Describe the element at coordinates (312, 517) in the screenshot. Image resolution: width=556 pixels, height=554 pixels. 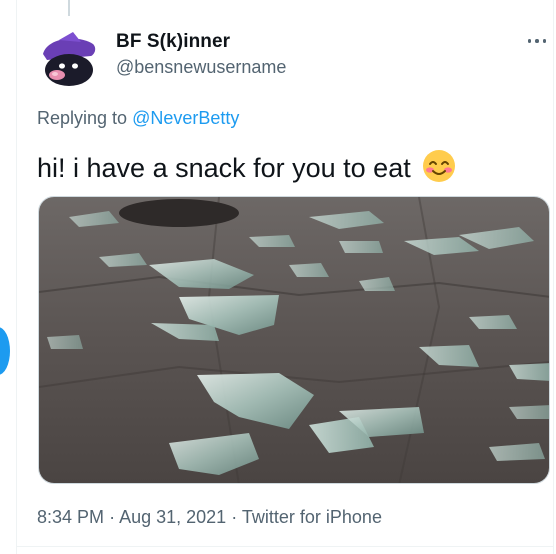
I see `tweet-source: Twitter for iPhone` at that location.